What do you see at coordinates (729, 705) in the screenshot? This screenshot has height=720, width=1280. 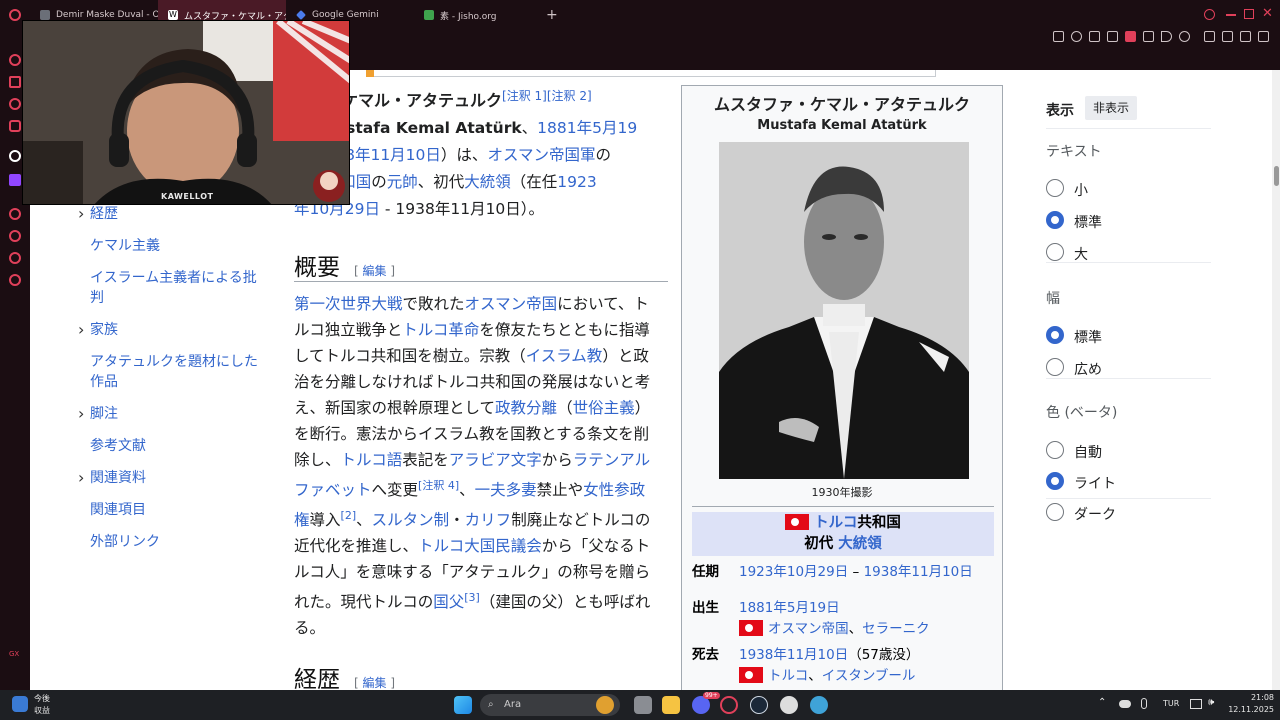 I see `opera-gx-taskbar-icon` at bounding box center [729, 705].